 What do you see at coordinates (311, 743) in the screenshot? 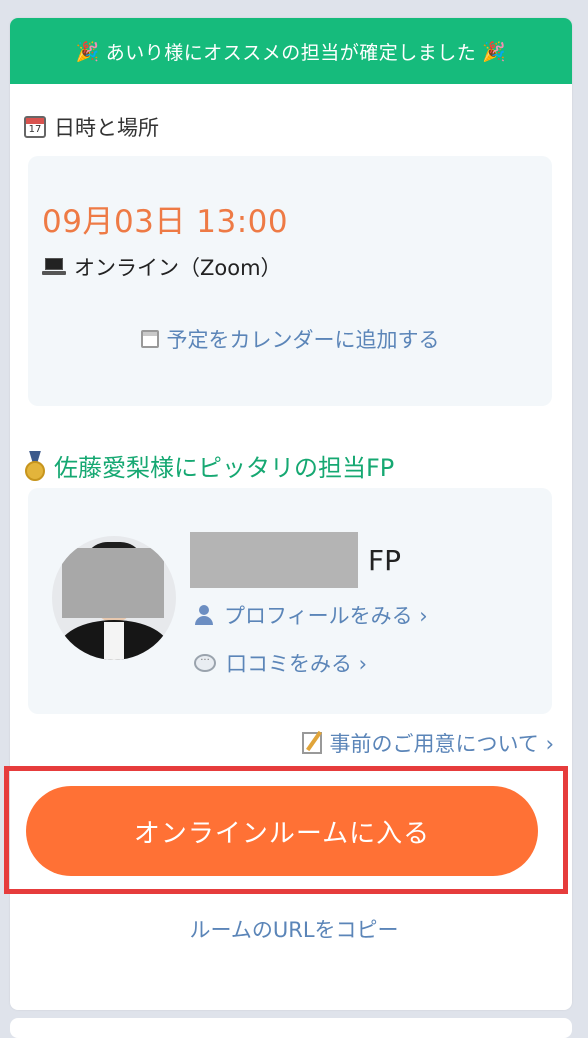
I see `memo-icon` at bounding box center [311, 743].